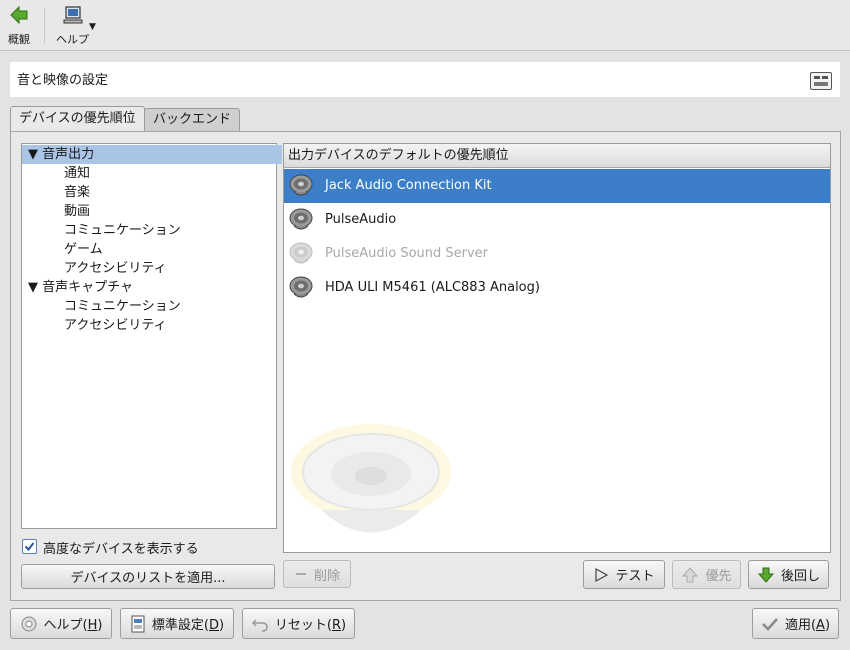 This screenshot has height=650, width=850. Describe the element at coordinates (77, 211) in the screenshot. I see `tree-item-label: 動画` at that location.